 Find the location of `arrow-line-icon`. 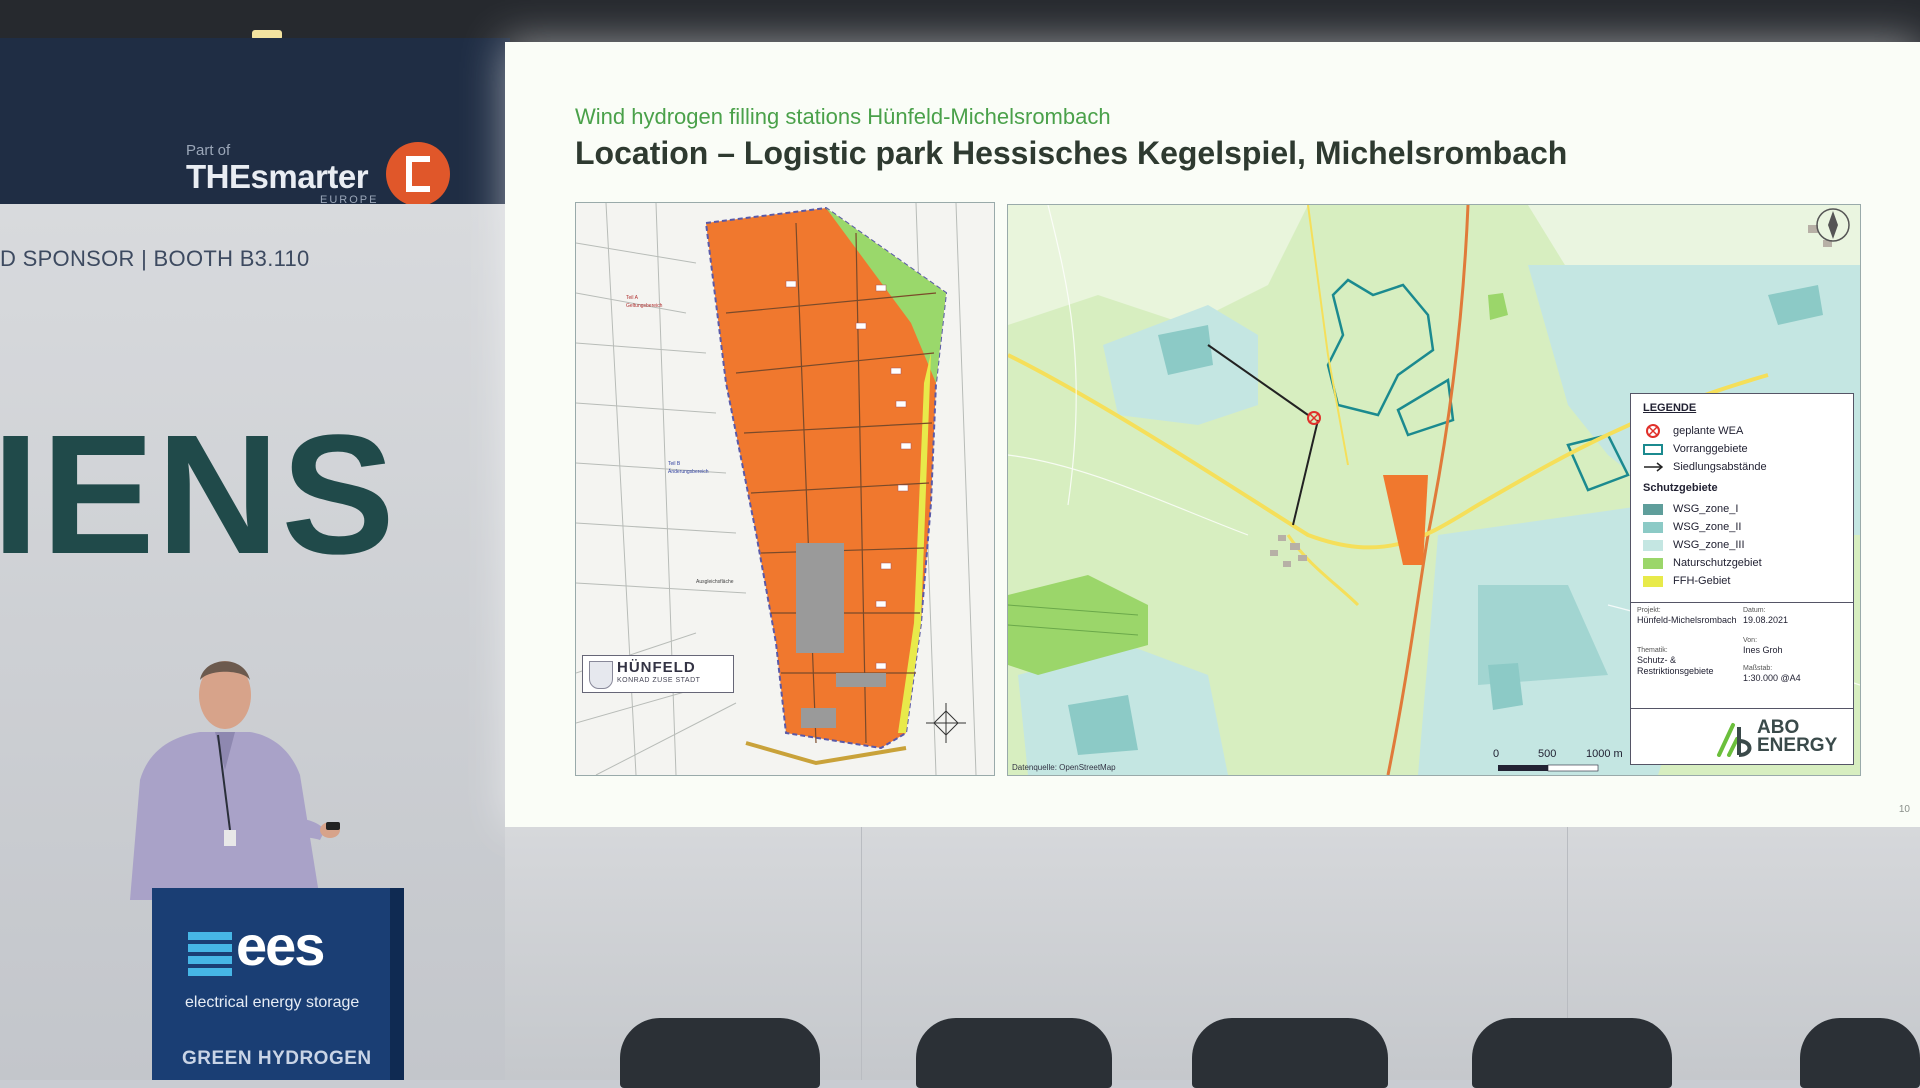

arrow-line-icon is located at coordinates (1653, 467).